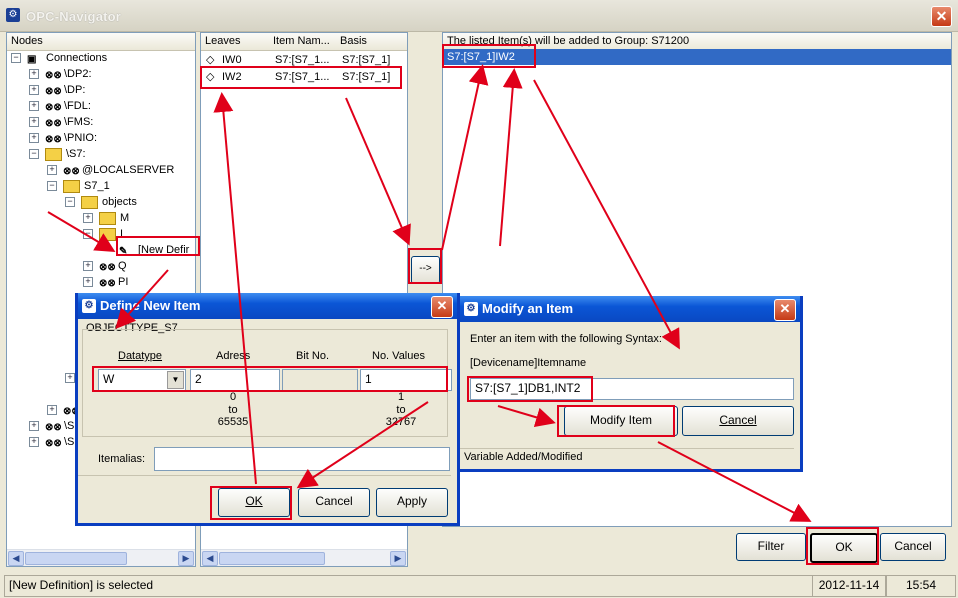  What do you see at coordinates (51, 426) in the screenshot?
I see `tree-item-s-a: + ⊗⊗ \S` at bounding box center [51, 426].